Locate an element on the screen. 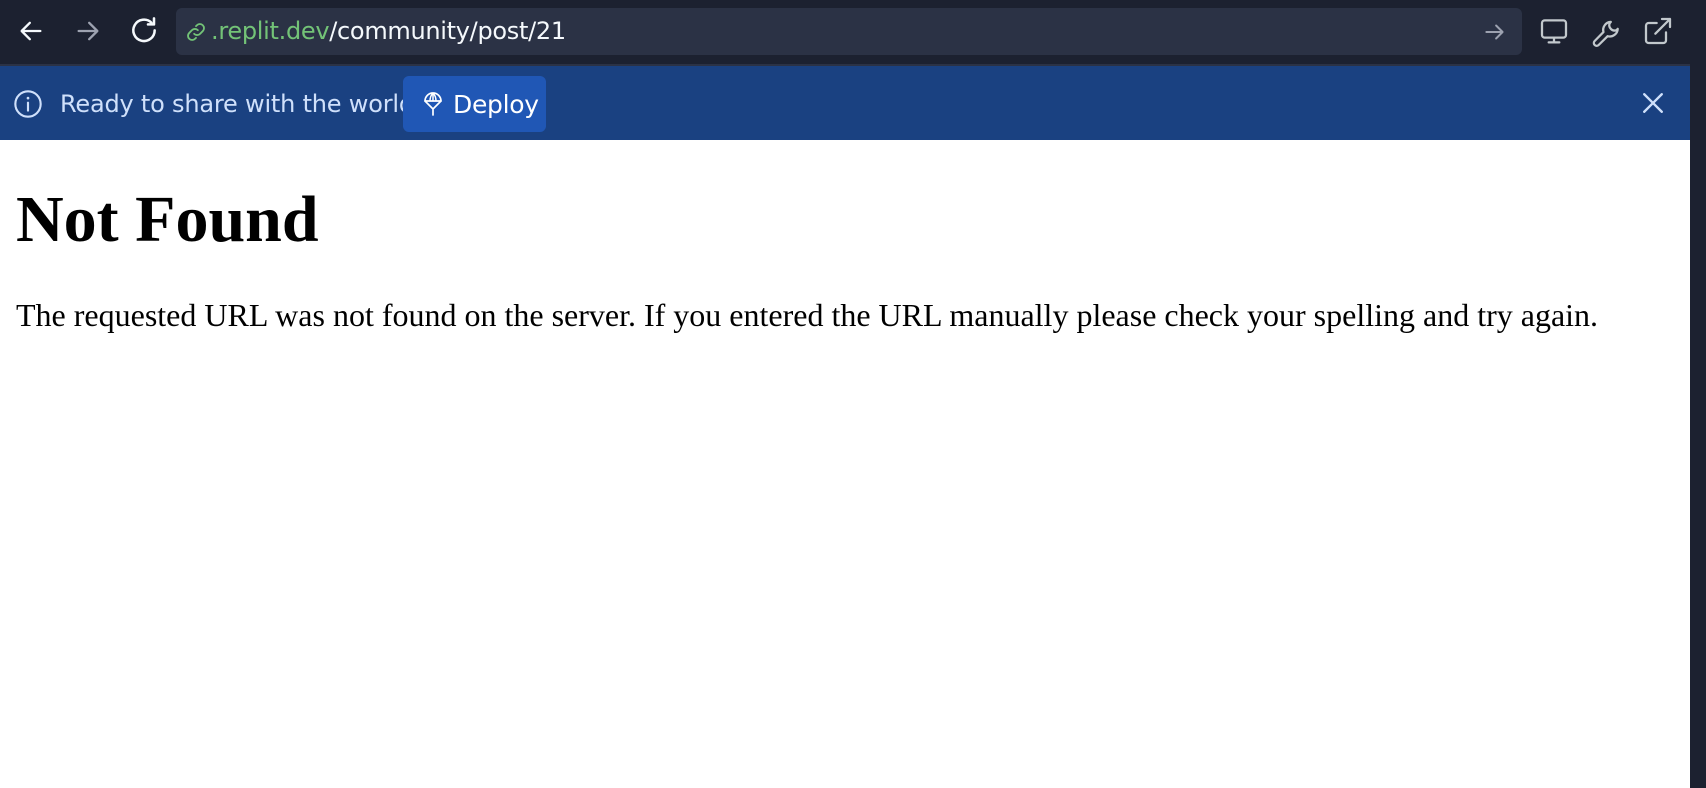 The height and width of the screenshot is (788, 1706). deploy-banner: Ready to share with the world? Deploy is located at coordinates (845, 103).